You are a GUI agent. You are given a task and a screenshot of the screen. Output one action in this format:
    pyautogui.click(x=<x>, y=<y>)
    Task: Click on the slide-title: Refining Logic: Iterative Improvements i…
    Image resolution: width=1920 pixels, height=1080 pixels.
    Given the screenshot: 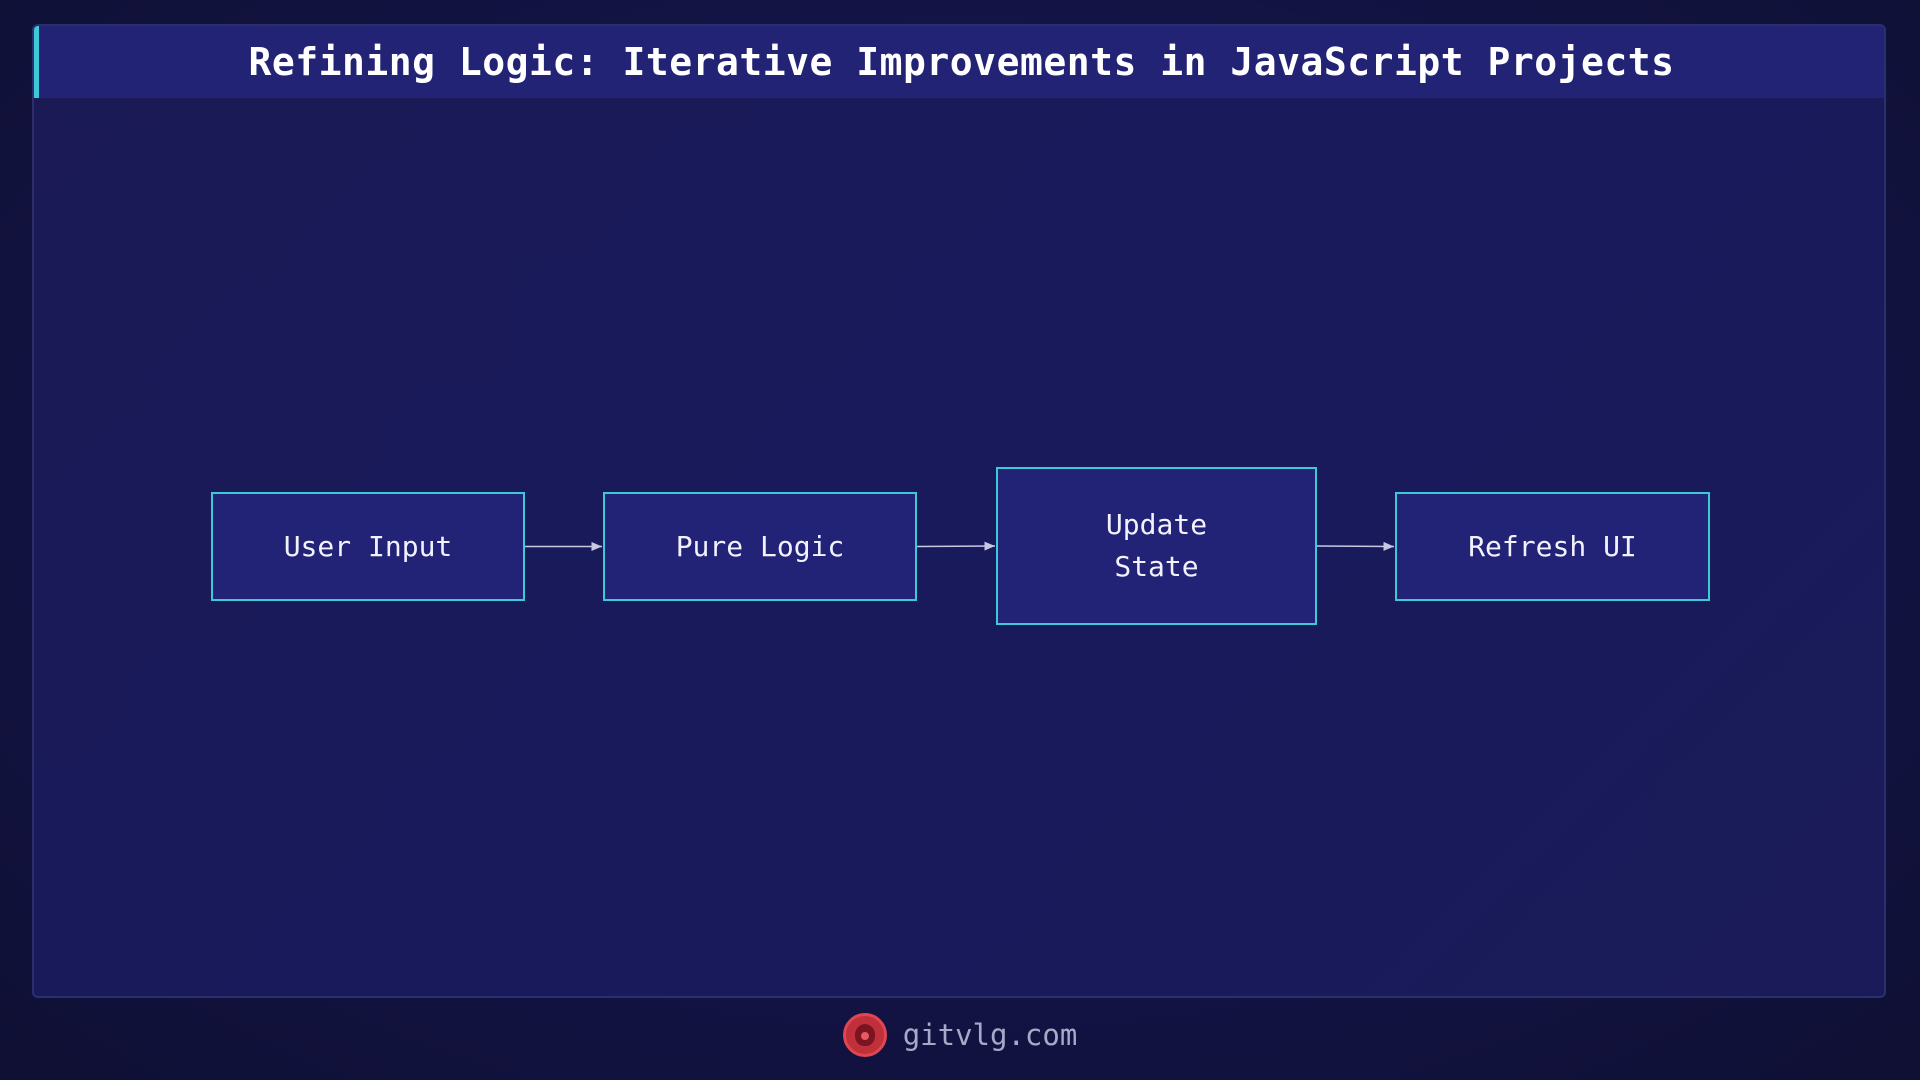 What is the action you would take?
    pyautogui.click(x=961, y=62)
    